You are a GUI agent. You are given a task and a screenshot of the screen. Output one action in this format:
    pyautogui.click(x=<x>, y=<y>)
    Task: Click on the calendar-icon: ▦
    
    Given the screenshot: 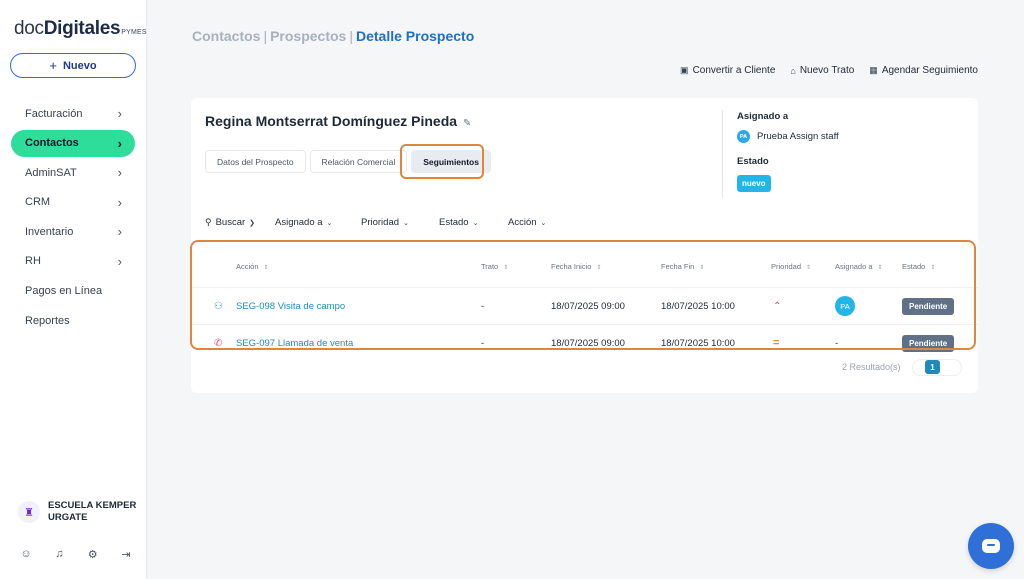 What is the action you would take?
    pyautogui.click(x=873, y=70)
    